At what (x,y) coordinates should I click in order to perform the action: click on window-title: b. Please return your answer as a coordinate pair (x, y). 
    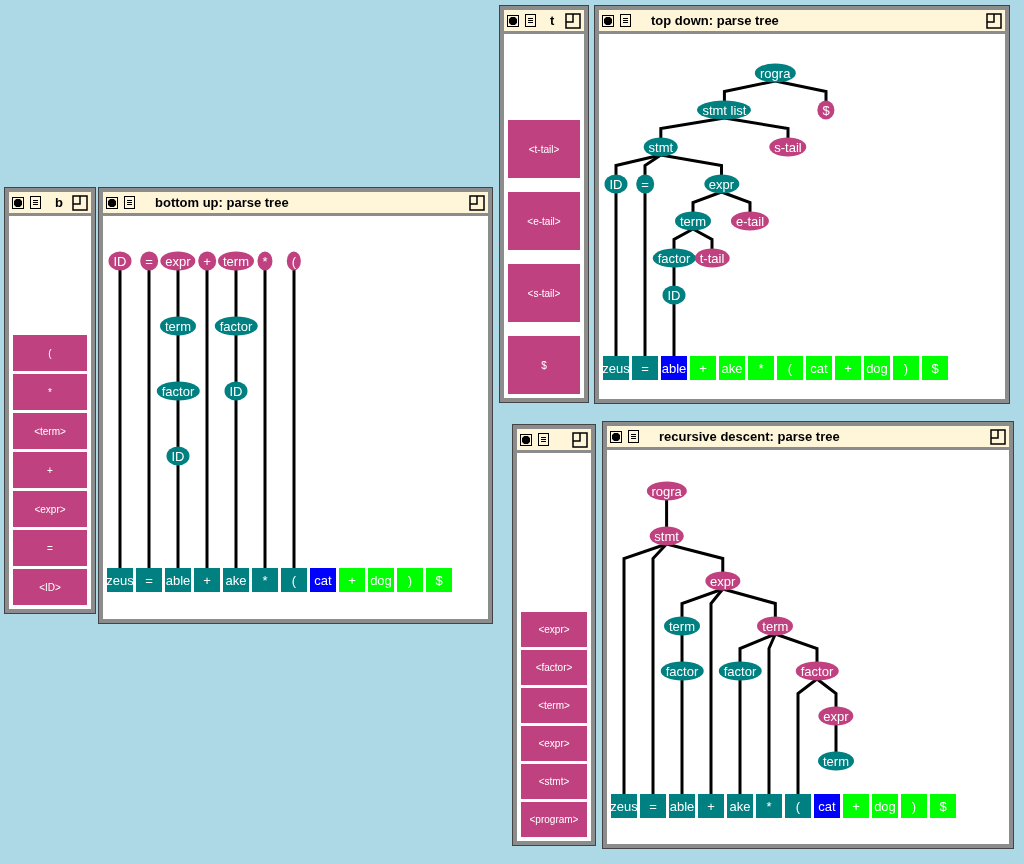
    Looking at the image, I should click on (59, 202).